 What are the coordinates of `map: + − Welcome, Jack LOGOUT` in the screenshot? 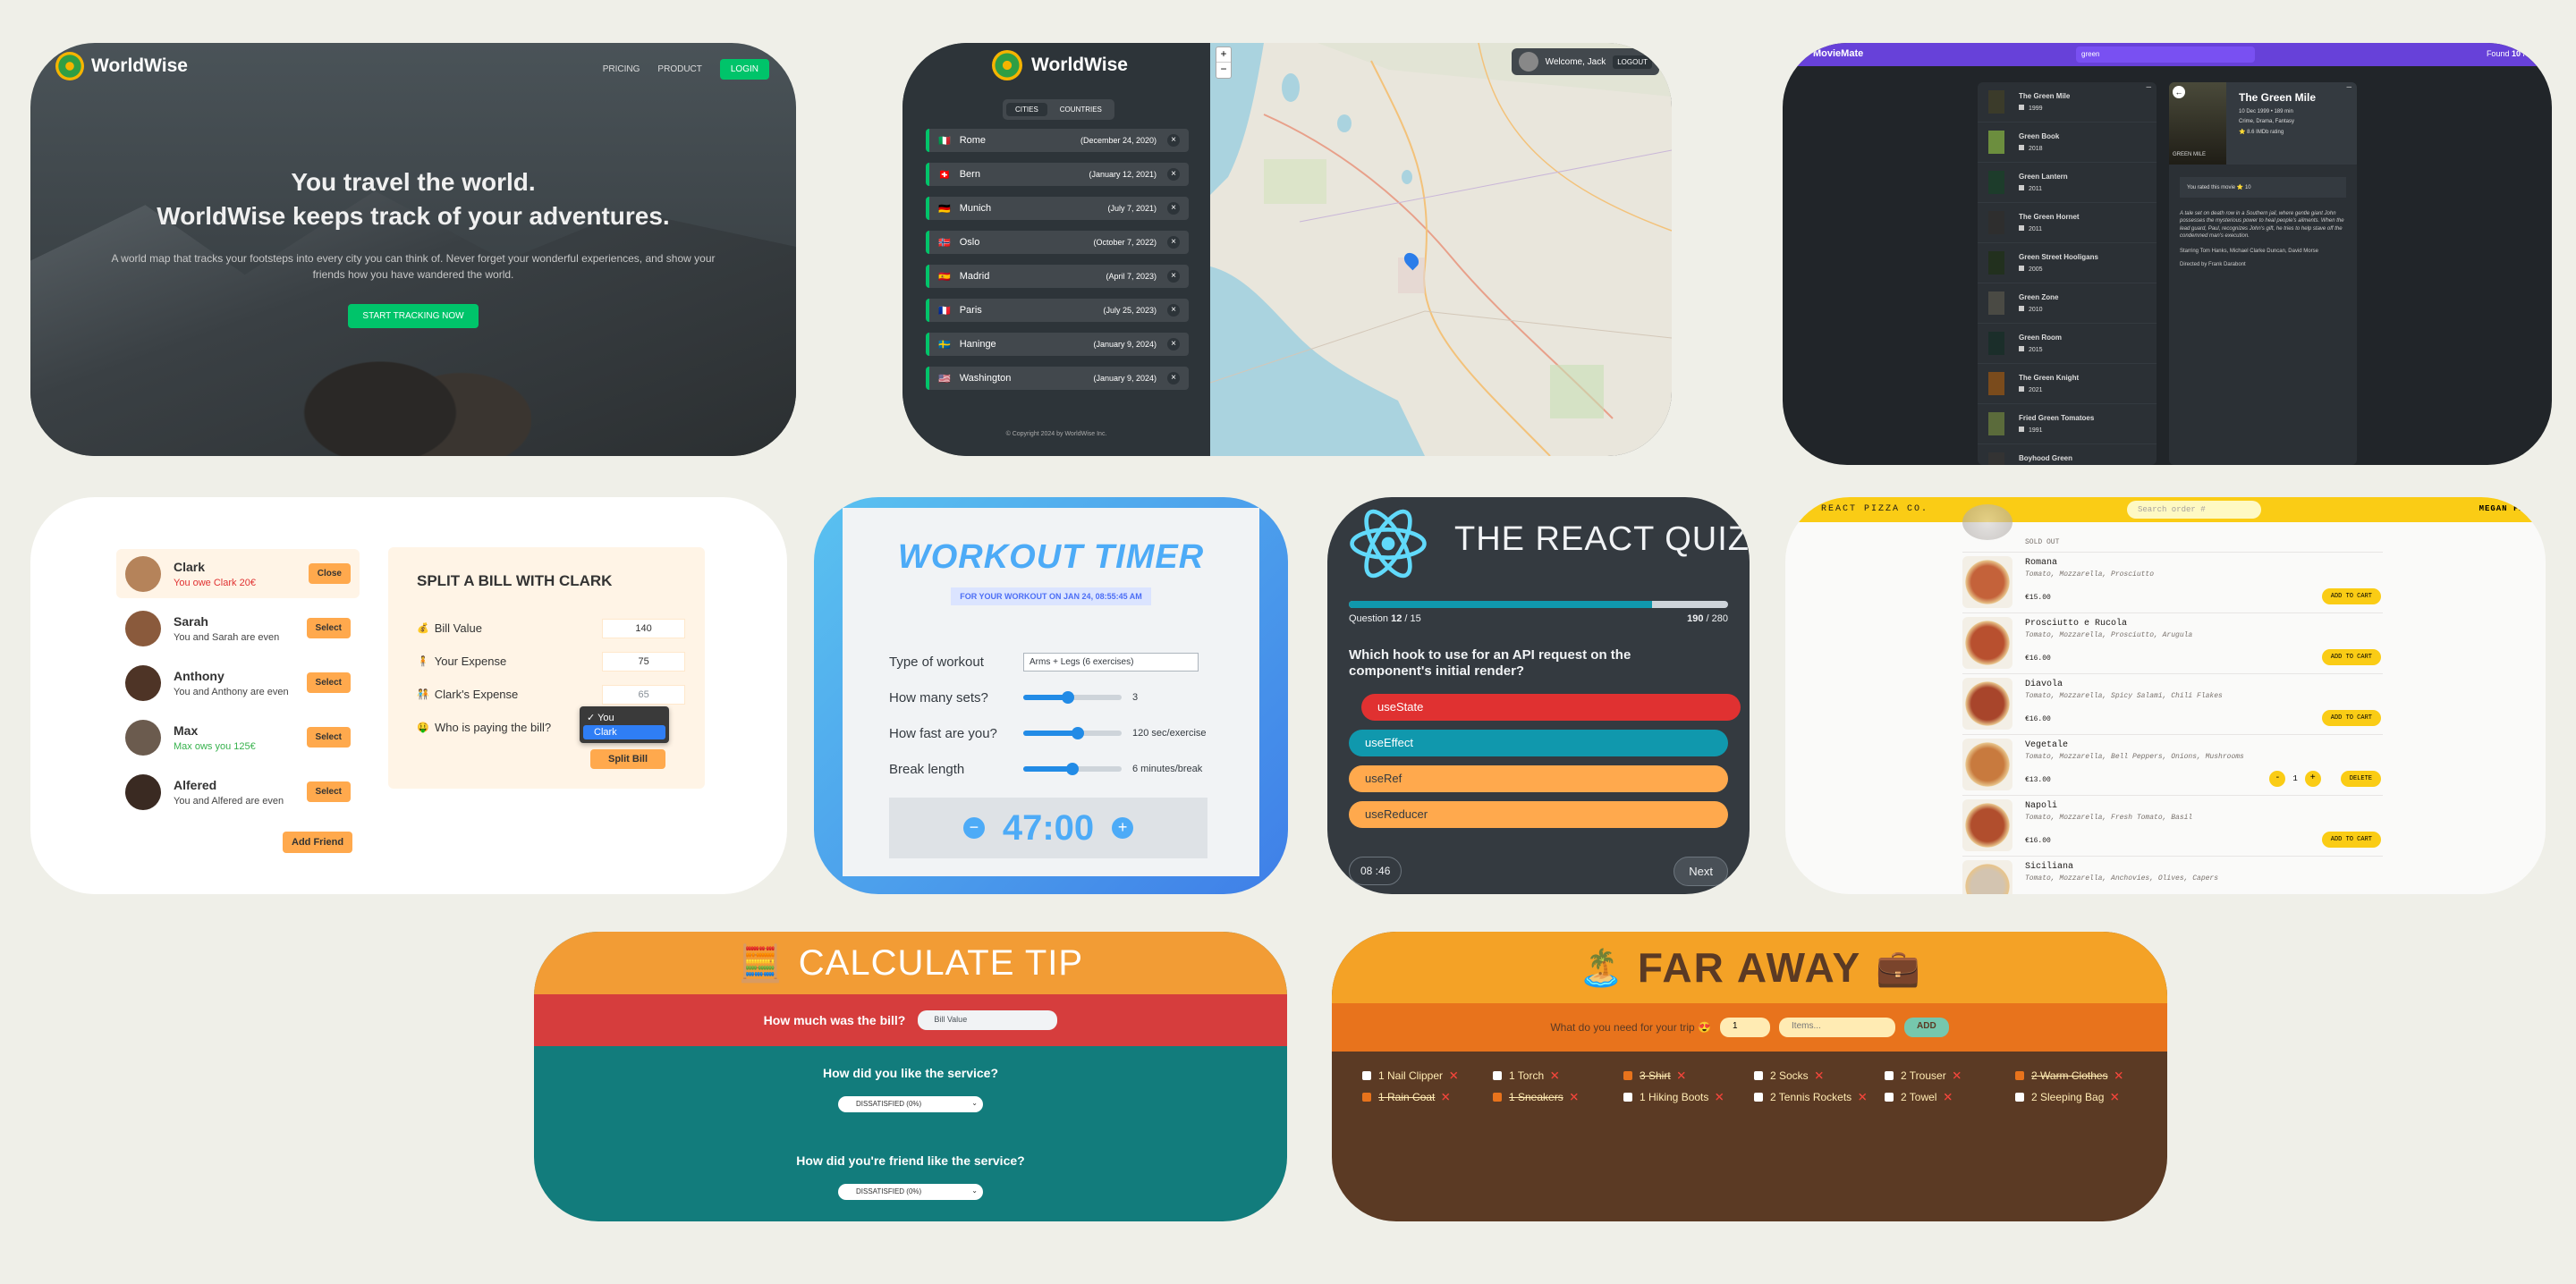 It's located at (1441, 250).